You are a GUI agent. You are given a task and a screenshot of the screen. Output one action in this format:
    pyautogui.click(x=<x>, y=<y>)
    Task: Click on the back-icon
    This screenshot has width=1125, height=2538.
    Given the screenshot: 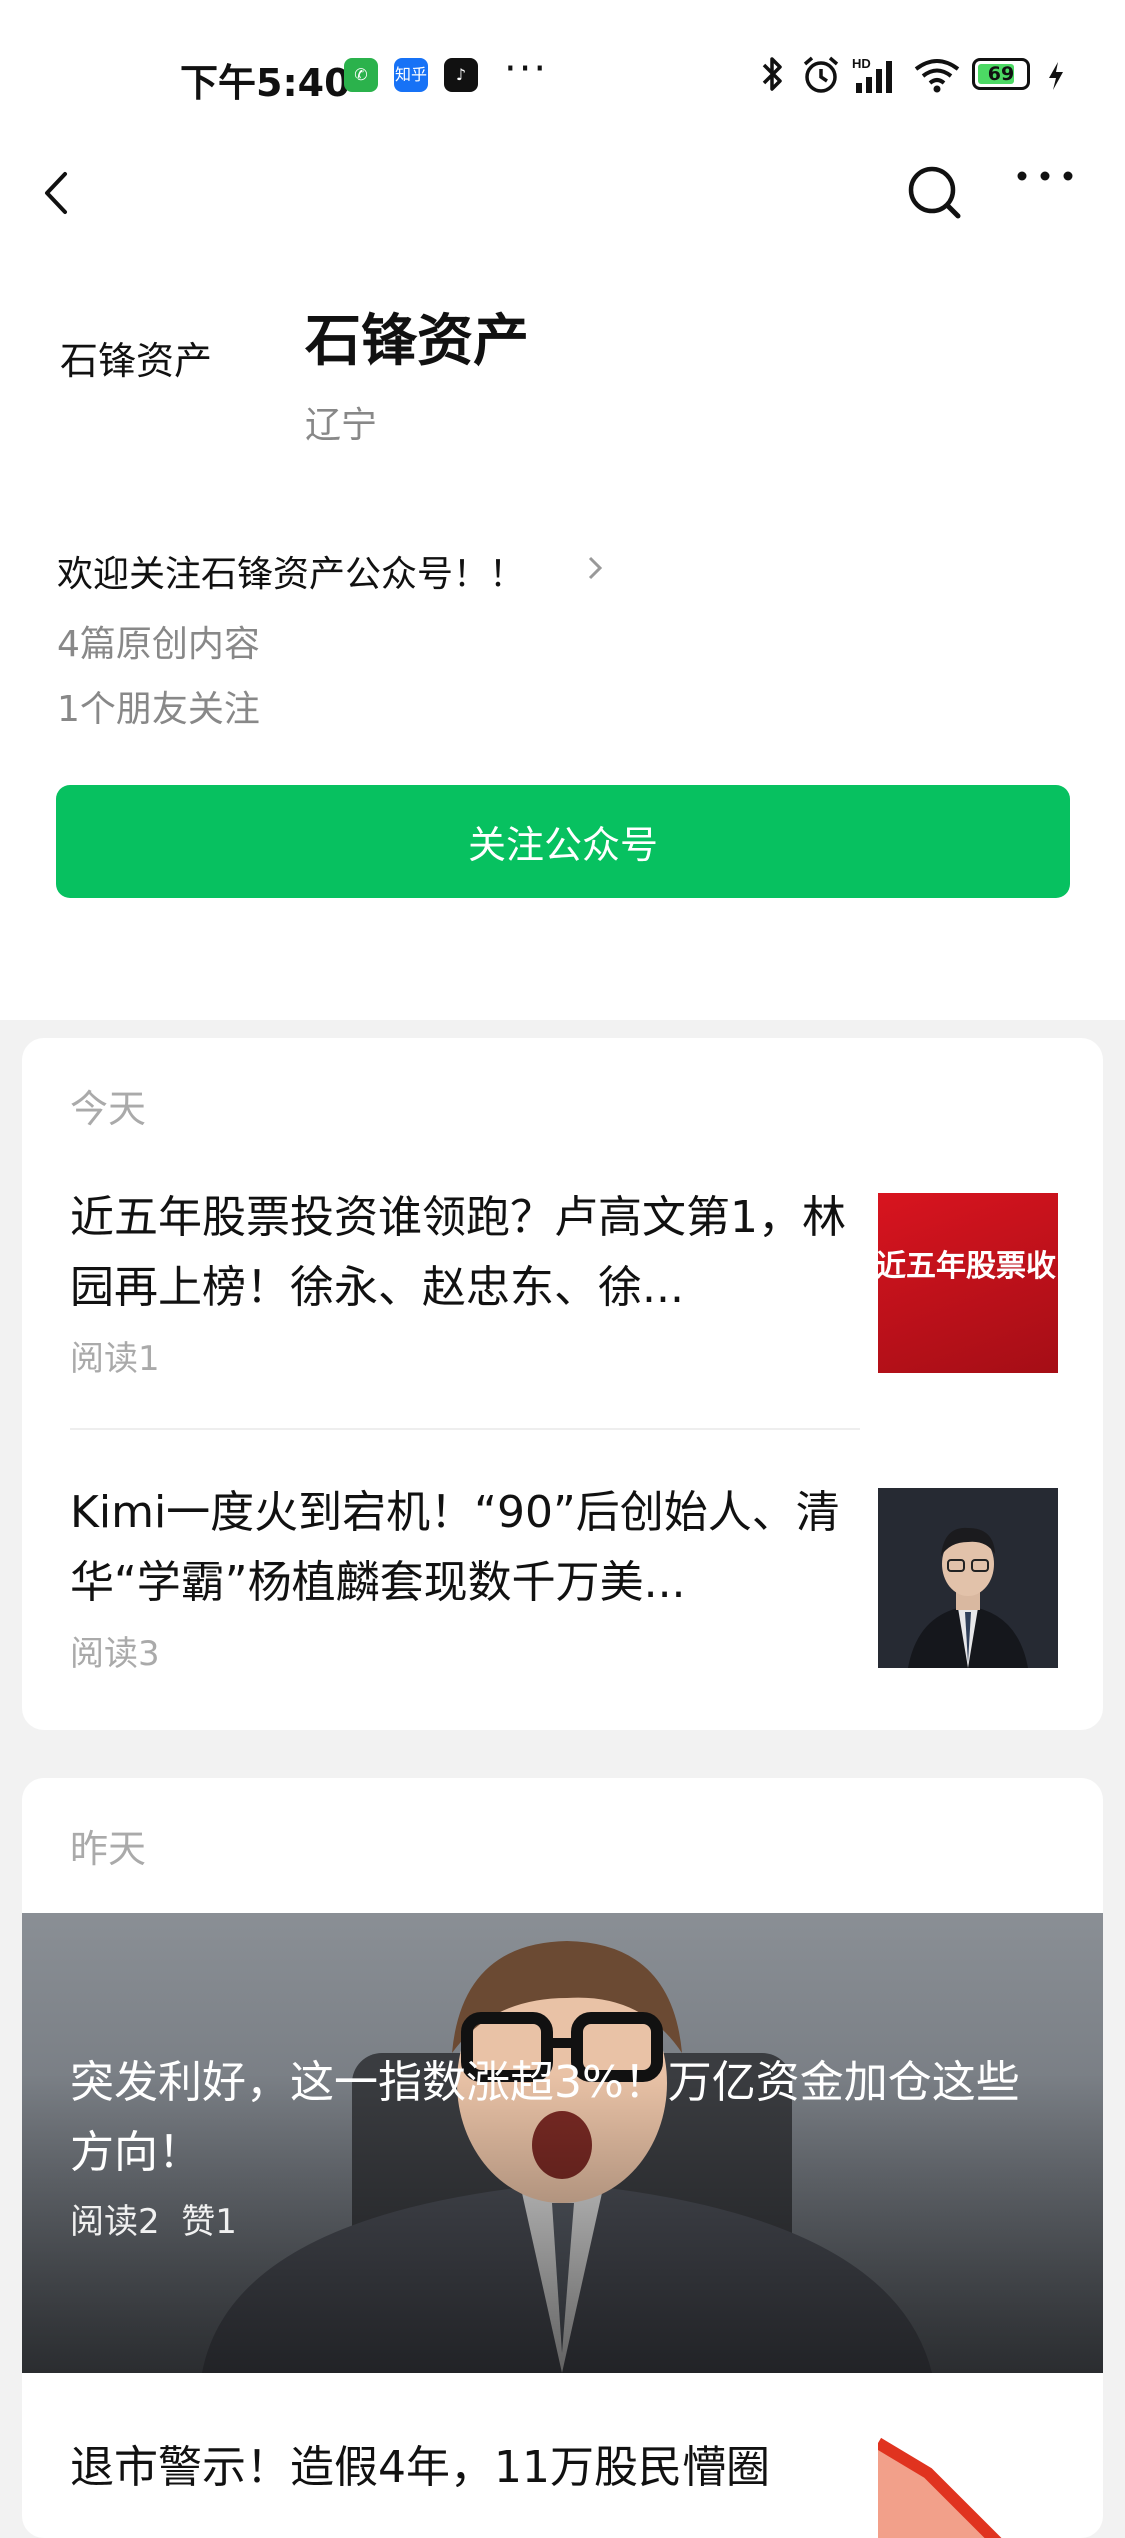 What is the action you would take?
    pyautogui.click(x=60, y=193)
    